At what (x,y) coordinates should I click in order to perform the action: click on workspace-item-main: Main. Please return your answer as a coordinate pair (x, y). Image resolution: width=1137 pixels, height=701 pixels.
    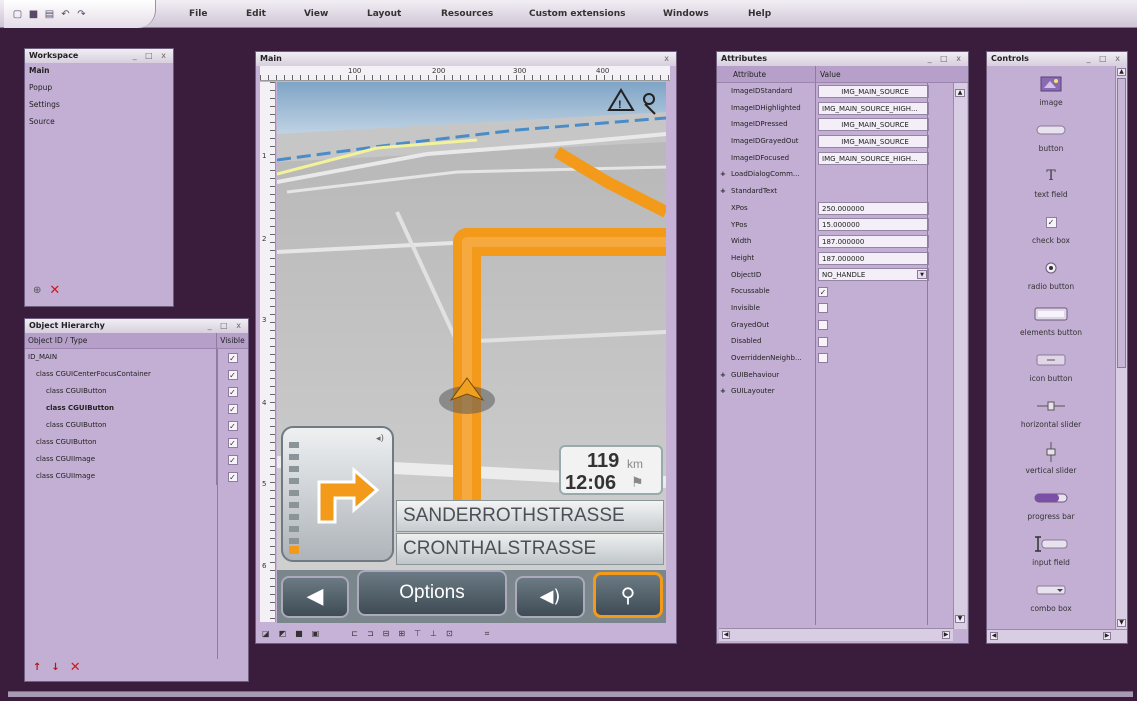
    Looking at the image, I should click on (99, 71).